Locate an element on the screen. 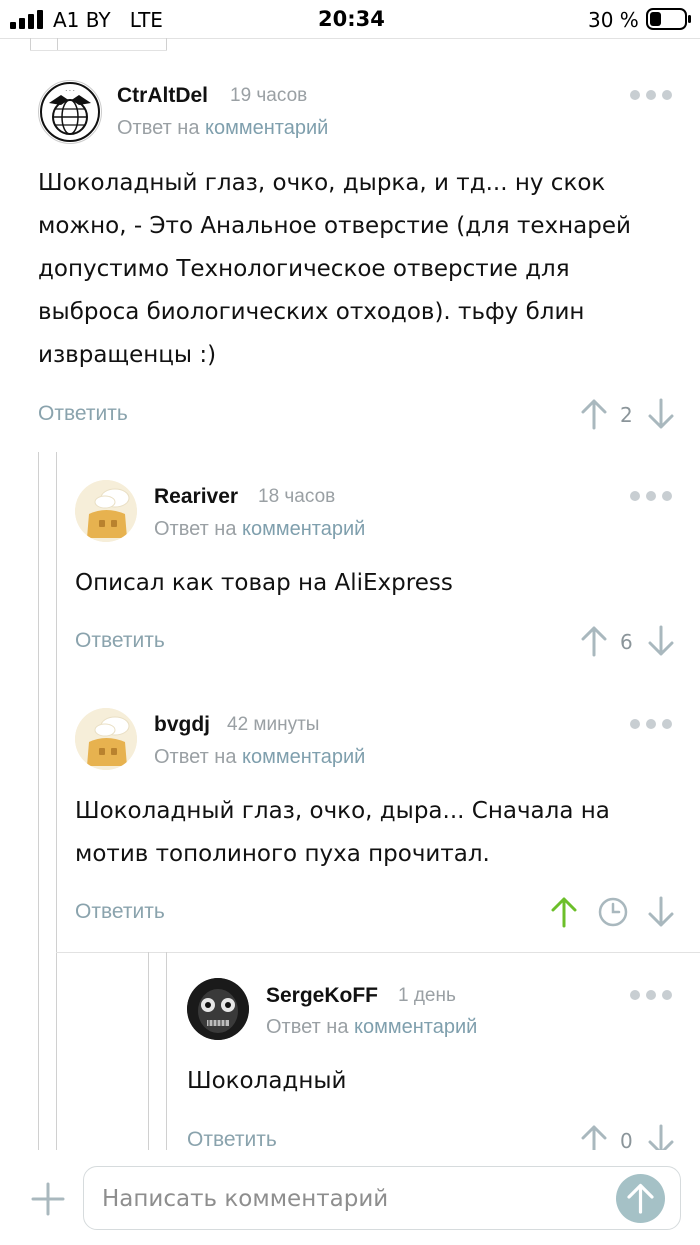 The height and width of the screenshot is (1245, 700). comment-input: Написать комментарий is located at coordinates (382, 1198).